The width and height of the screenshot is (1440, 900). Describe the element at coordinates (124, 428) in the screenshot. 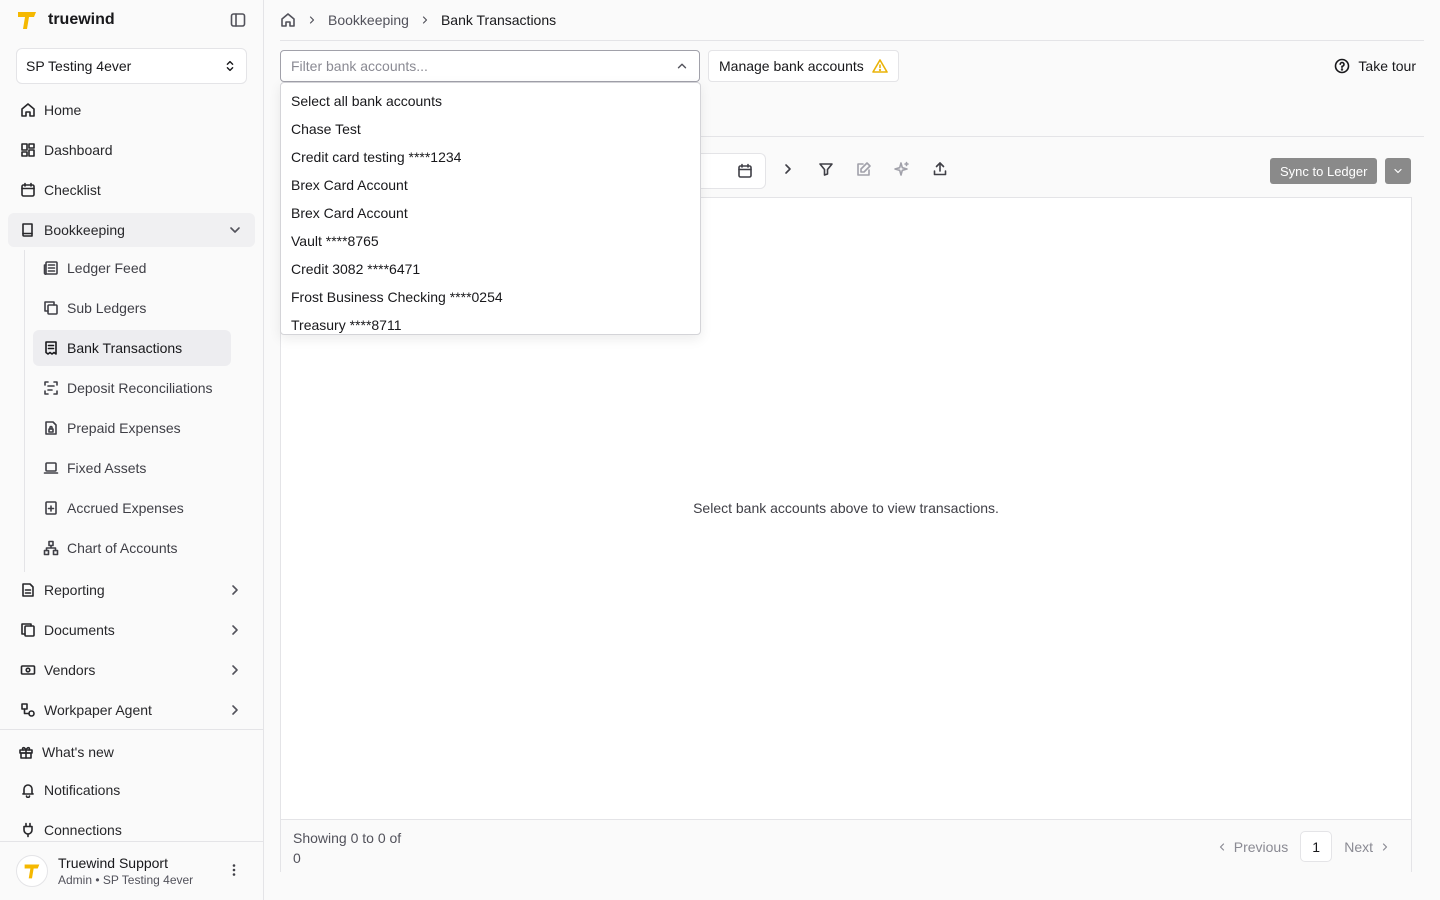

I see `sidebar-item-label: Prepaid Expenses` at that location.